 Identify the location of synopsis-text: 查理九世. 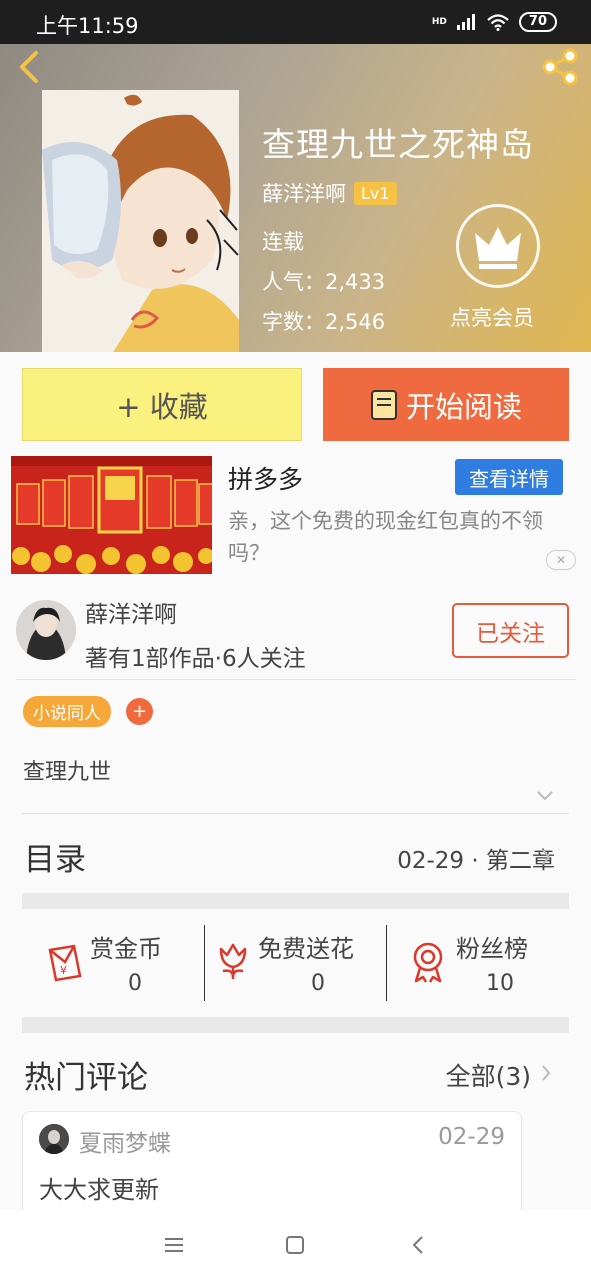
(67, 772).